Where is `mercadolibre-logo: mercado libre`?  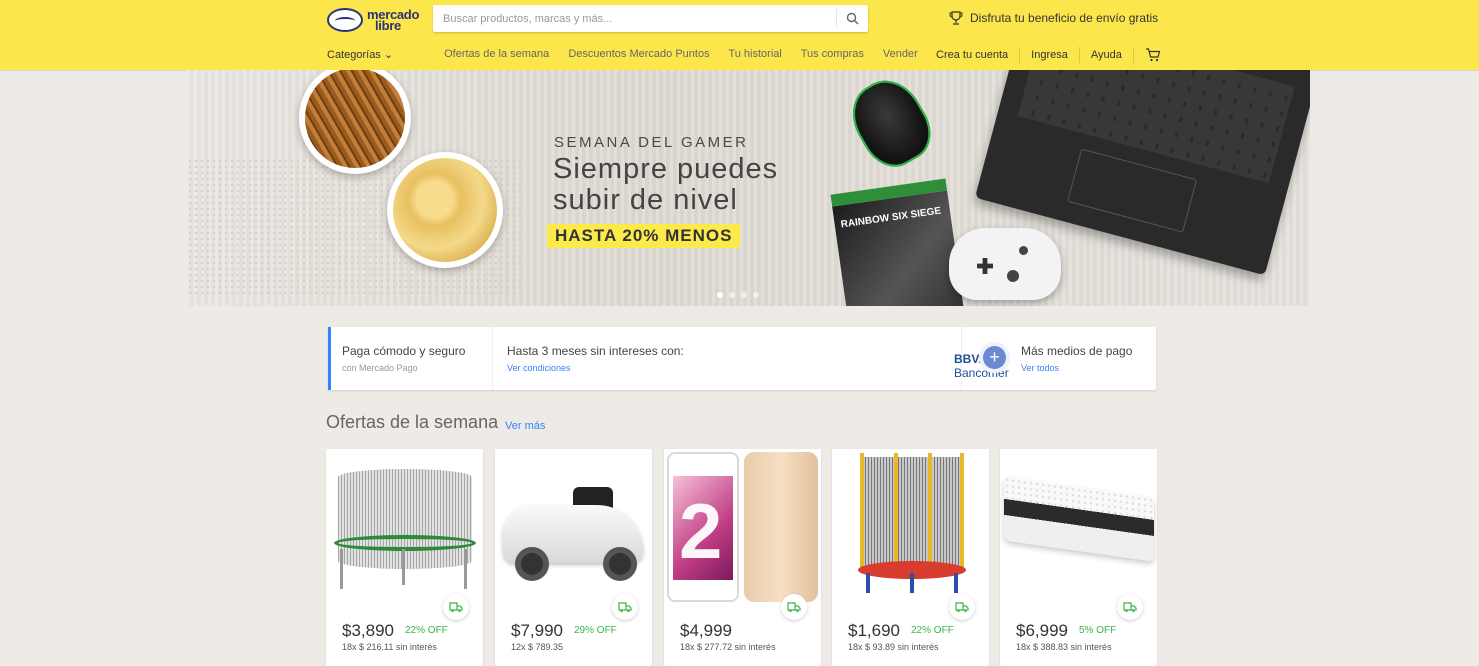 mercadolibre-logo: mercado libre is located at coordinates (375, 20).